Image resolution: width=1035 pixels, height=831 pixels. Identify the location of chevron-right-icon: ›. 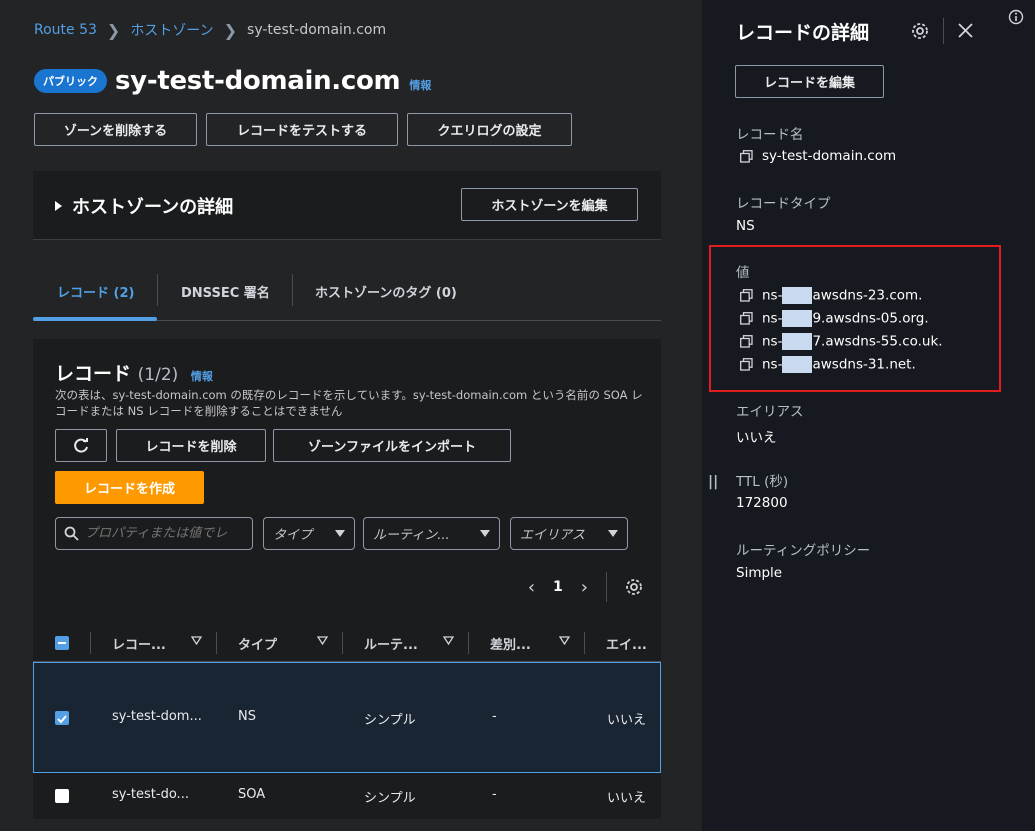
(584, 587).